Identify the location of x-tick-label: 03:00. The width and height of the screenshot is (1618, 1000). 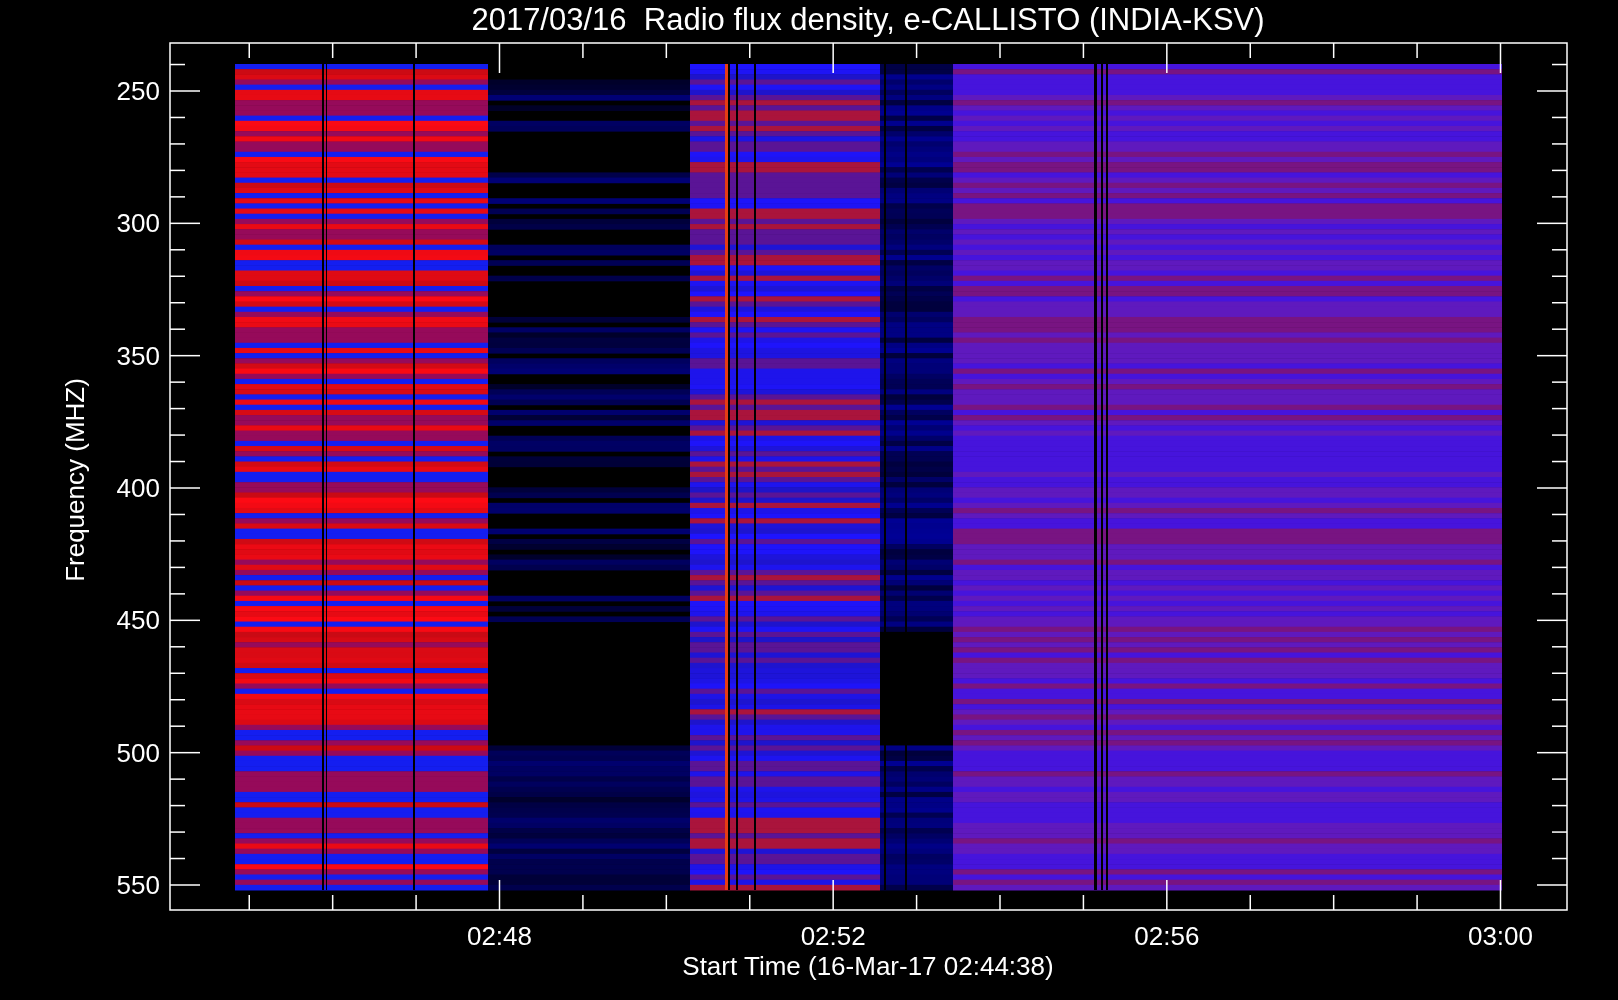
(1500, 936).